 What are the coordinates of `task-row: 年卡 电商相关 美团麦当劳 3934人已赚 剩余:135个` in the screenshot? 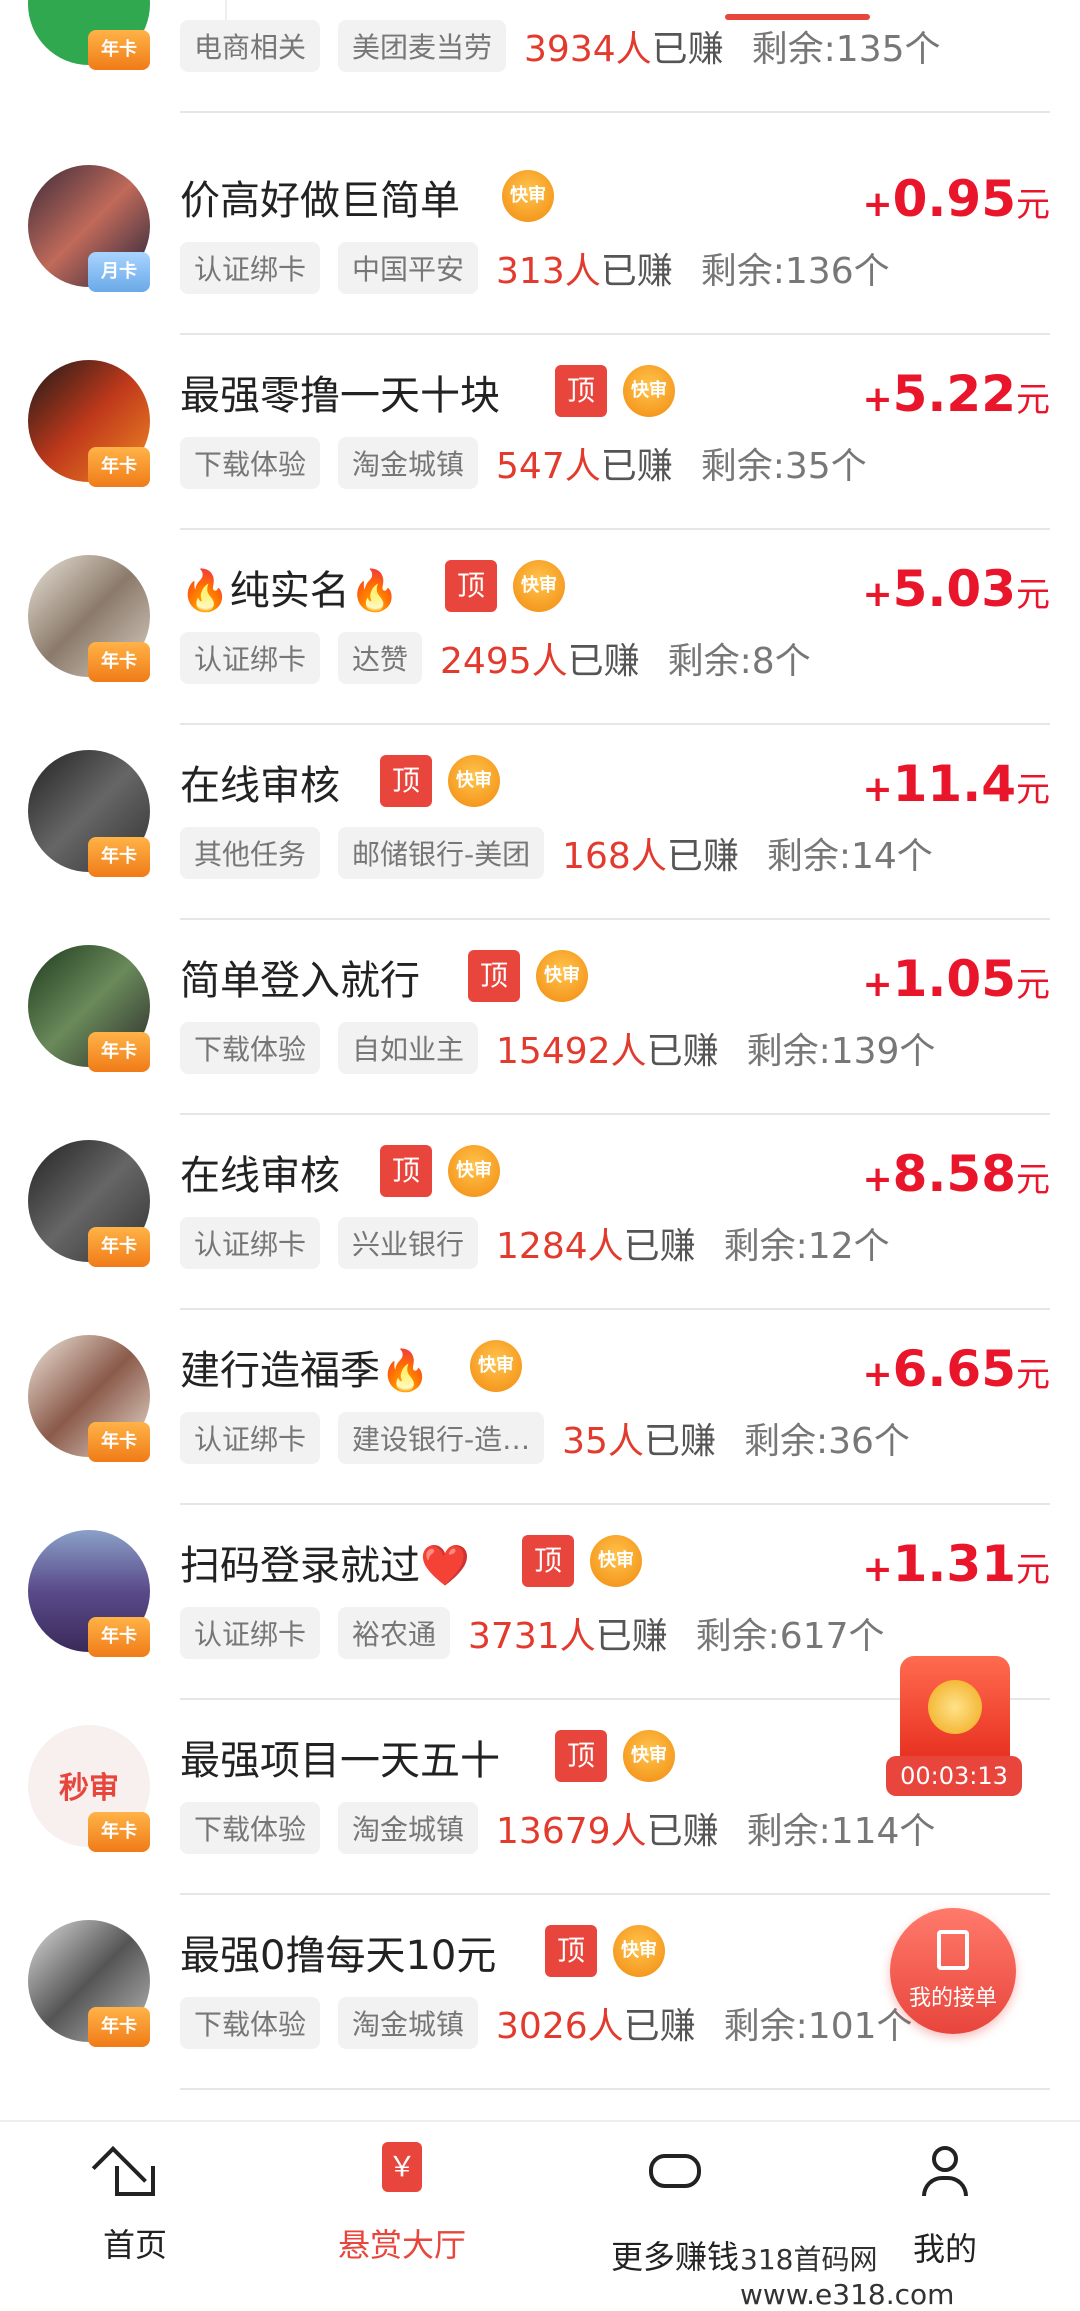 It's located at (540, 56).